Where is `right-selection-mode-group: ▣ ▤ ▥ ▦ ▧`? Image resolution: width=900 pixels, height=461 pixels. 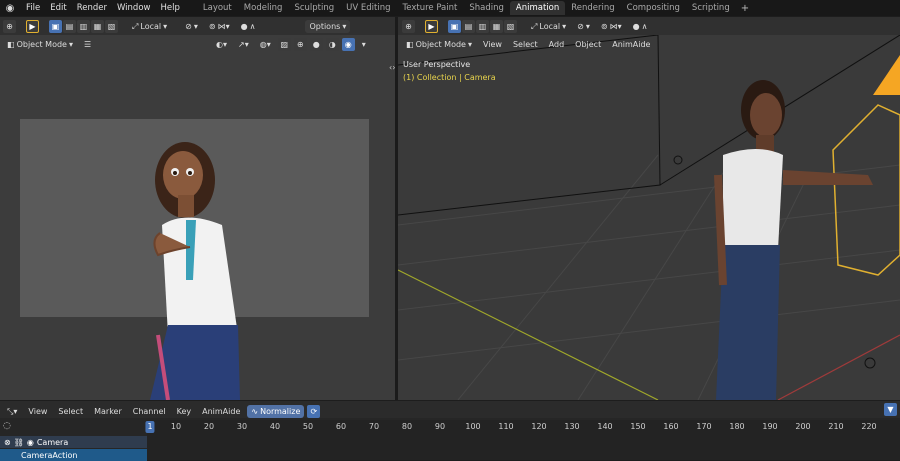 right-selection-mode-group: ▣ ▤ ▥ ▦ ▧ is located at coordinates (482, 26).